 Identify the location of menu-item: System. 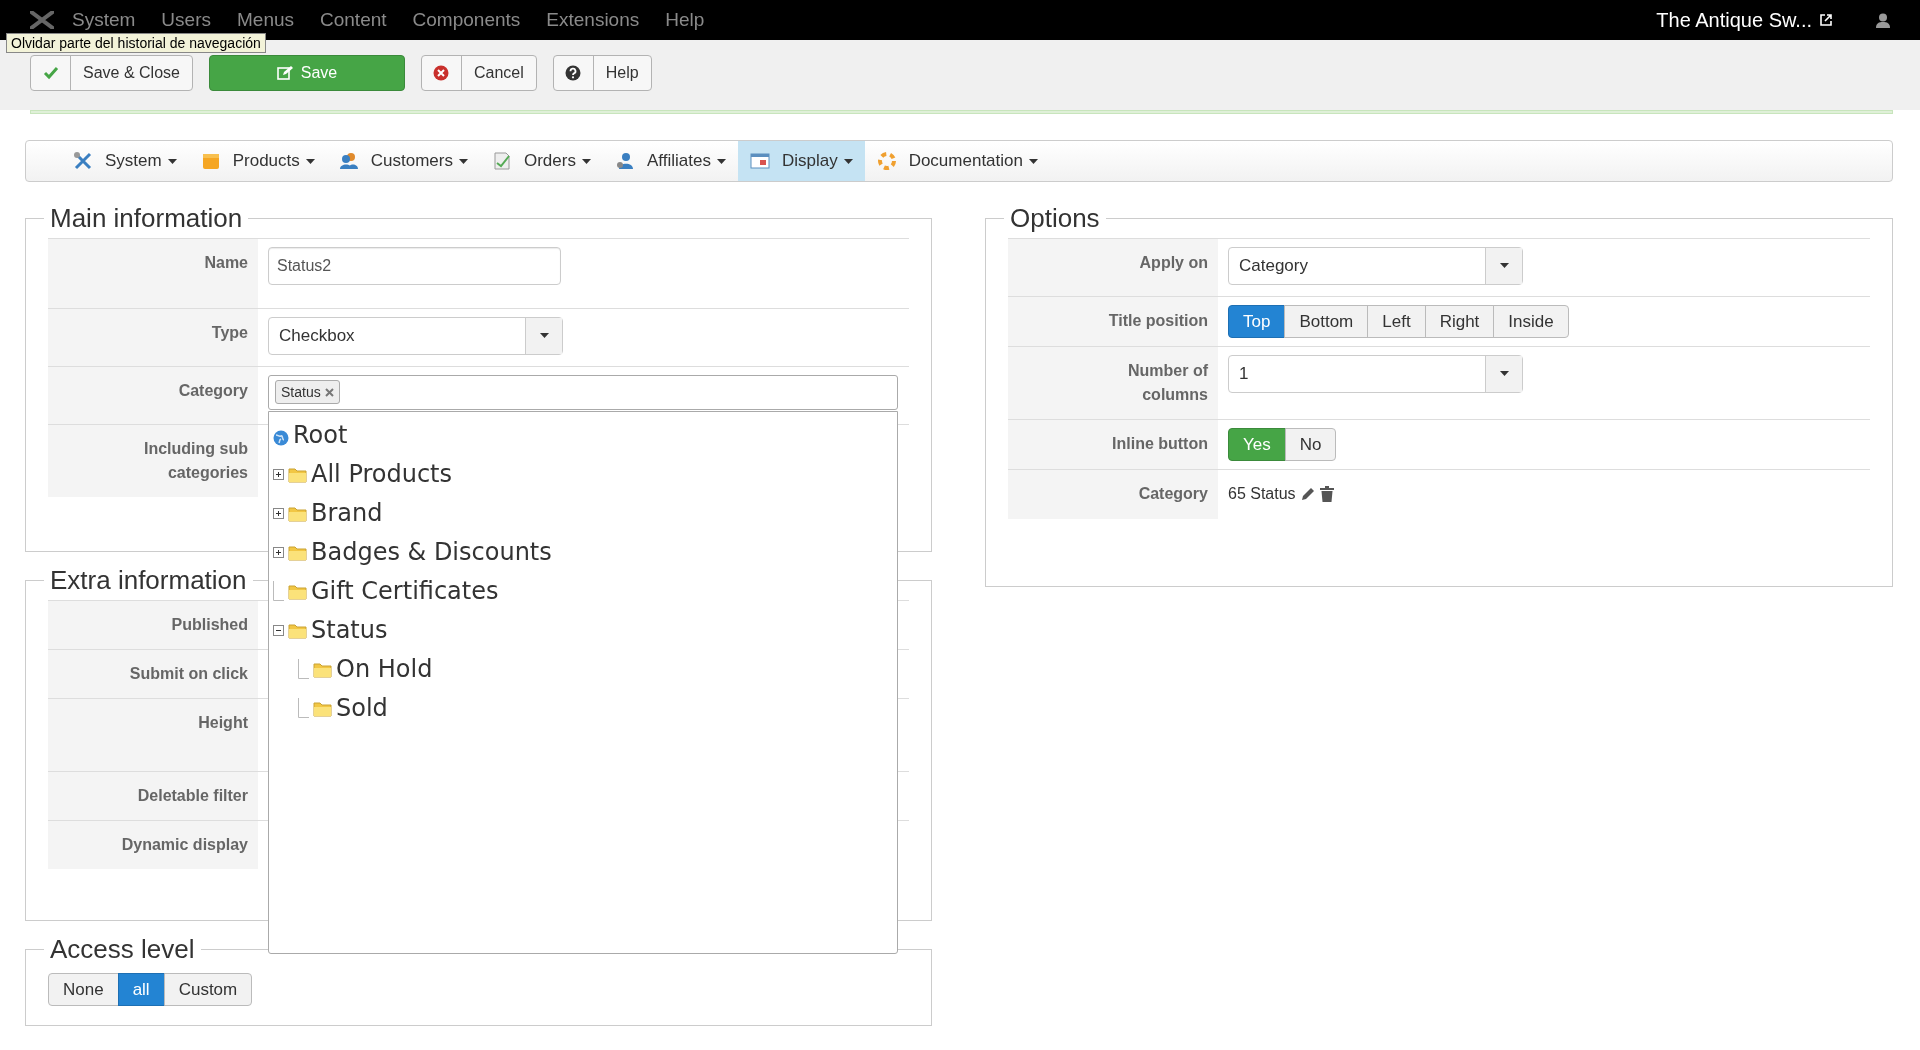
(104, 20).